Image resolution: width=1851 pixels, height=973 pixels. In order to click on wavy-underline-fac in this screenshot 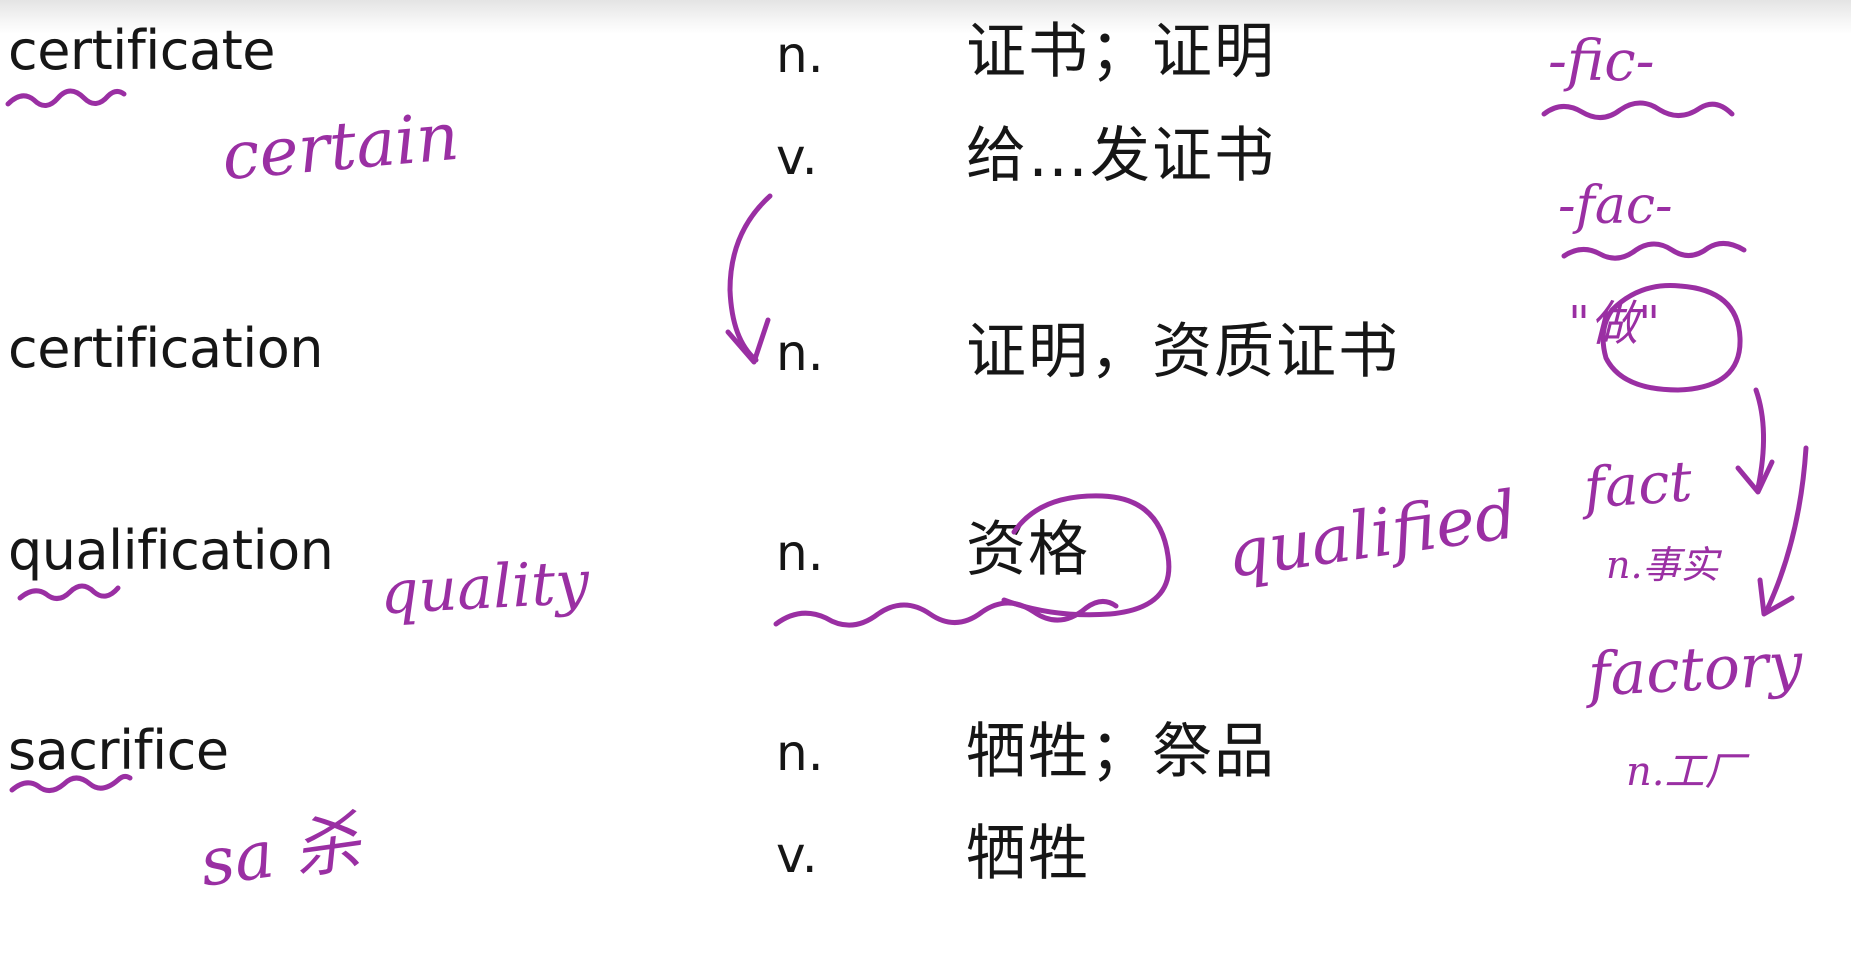, I will do `click(1654, 251)`.